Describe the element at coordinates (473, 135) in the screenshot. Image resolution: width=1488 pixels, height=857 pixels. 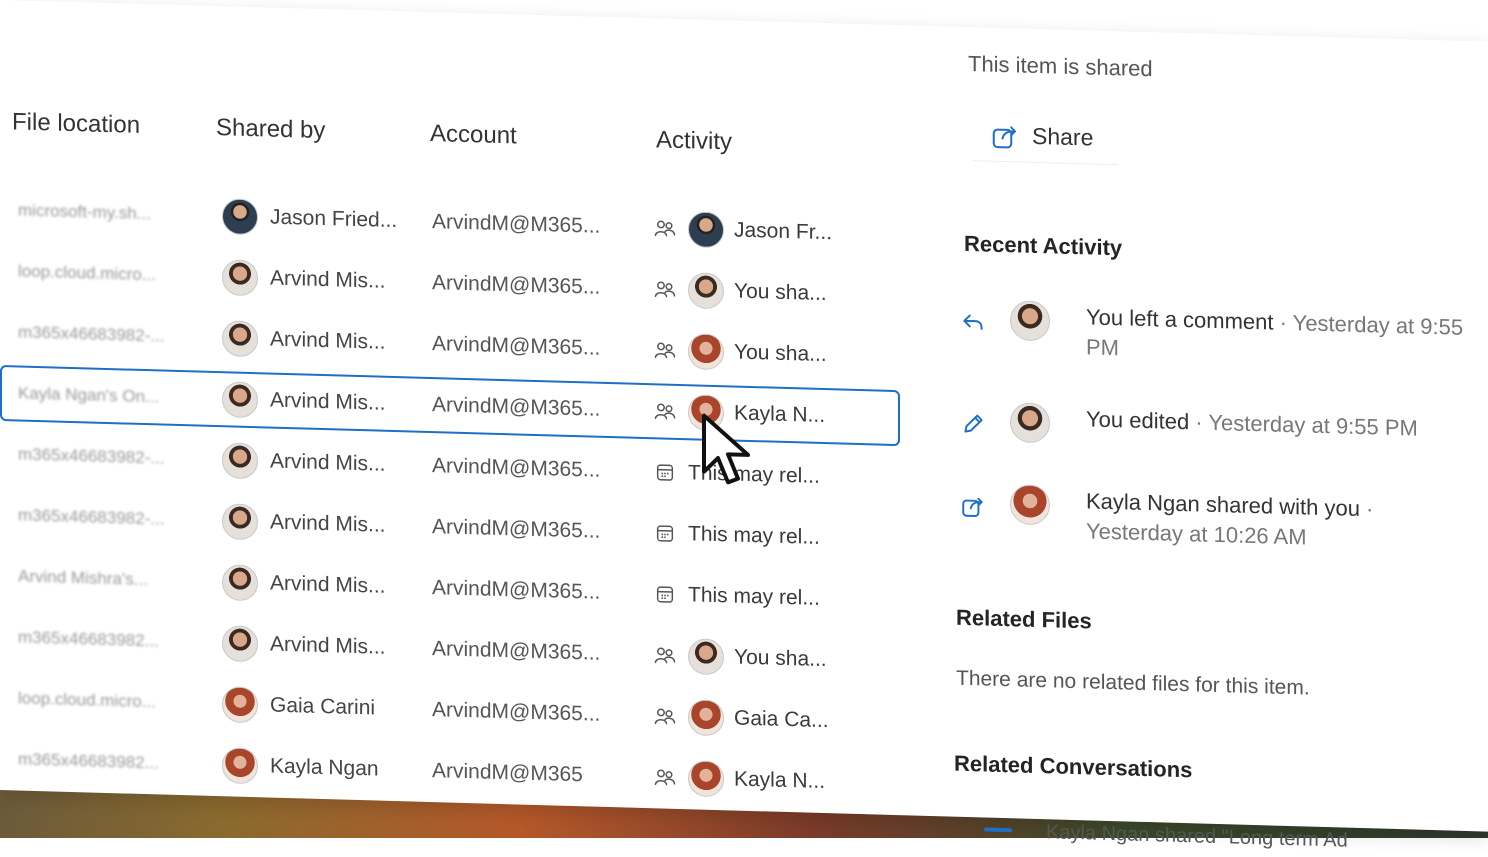
I see `column-header-account: Account` at that location.